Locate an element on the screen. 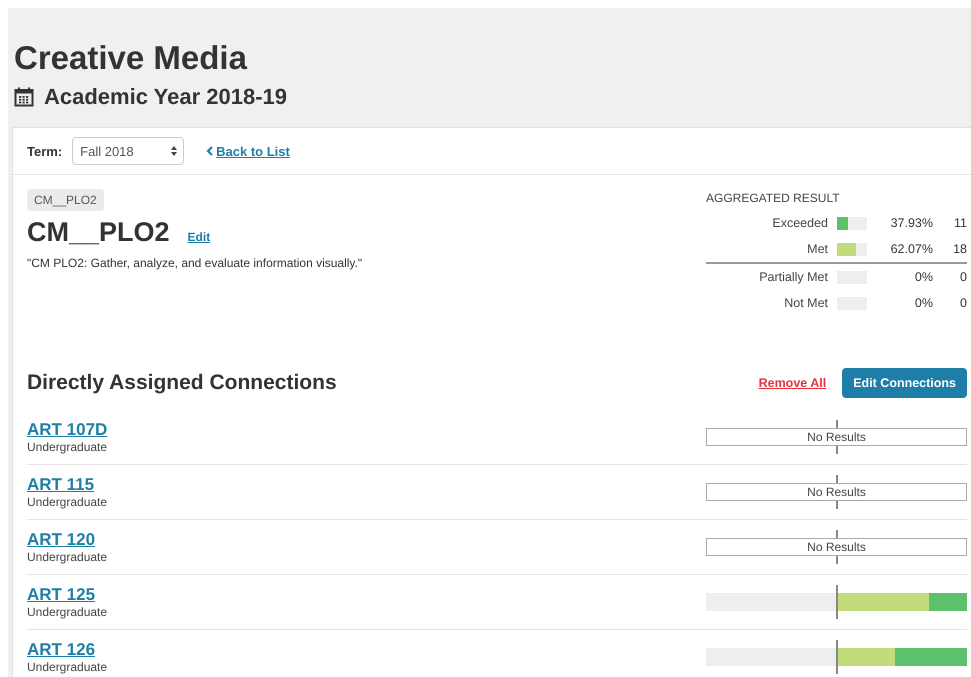 This screenshot has width=971, height=677. result-label: Not Met is located at coordinates (806, 303).